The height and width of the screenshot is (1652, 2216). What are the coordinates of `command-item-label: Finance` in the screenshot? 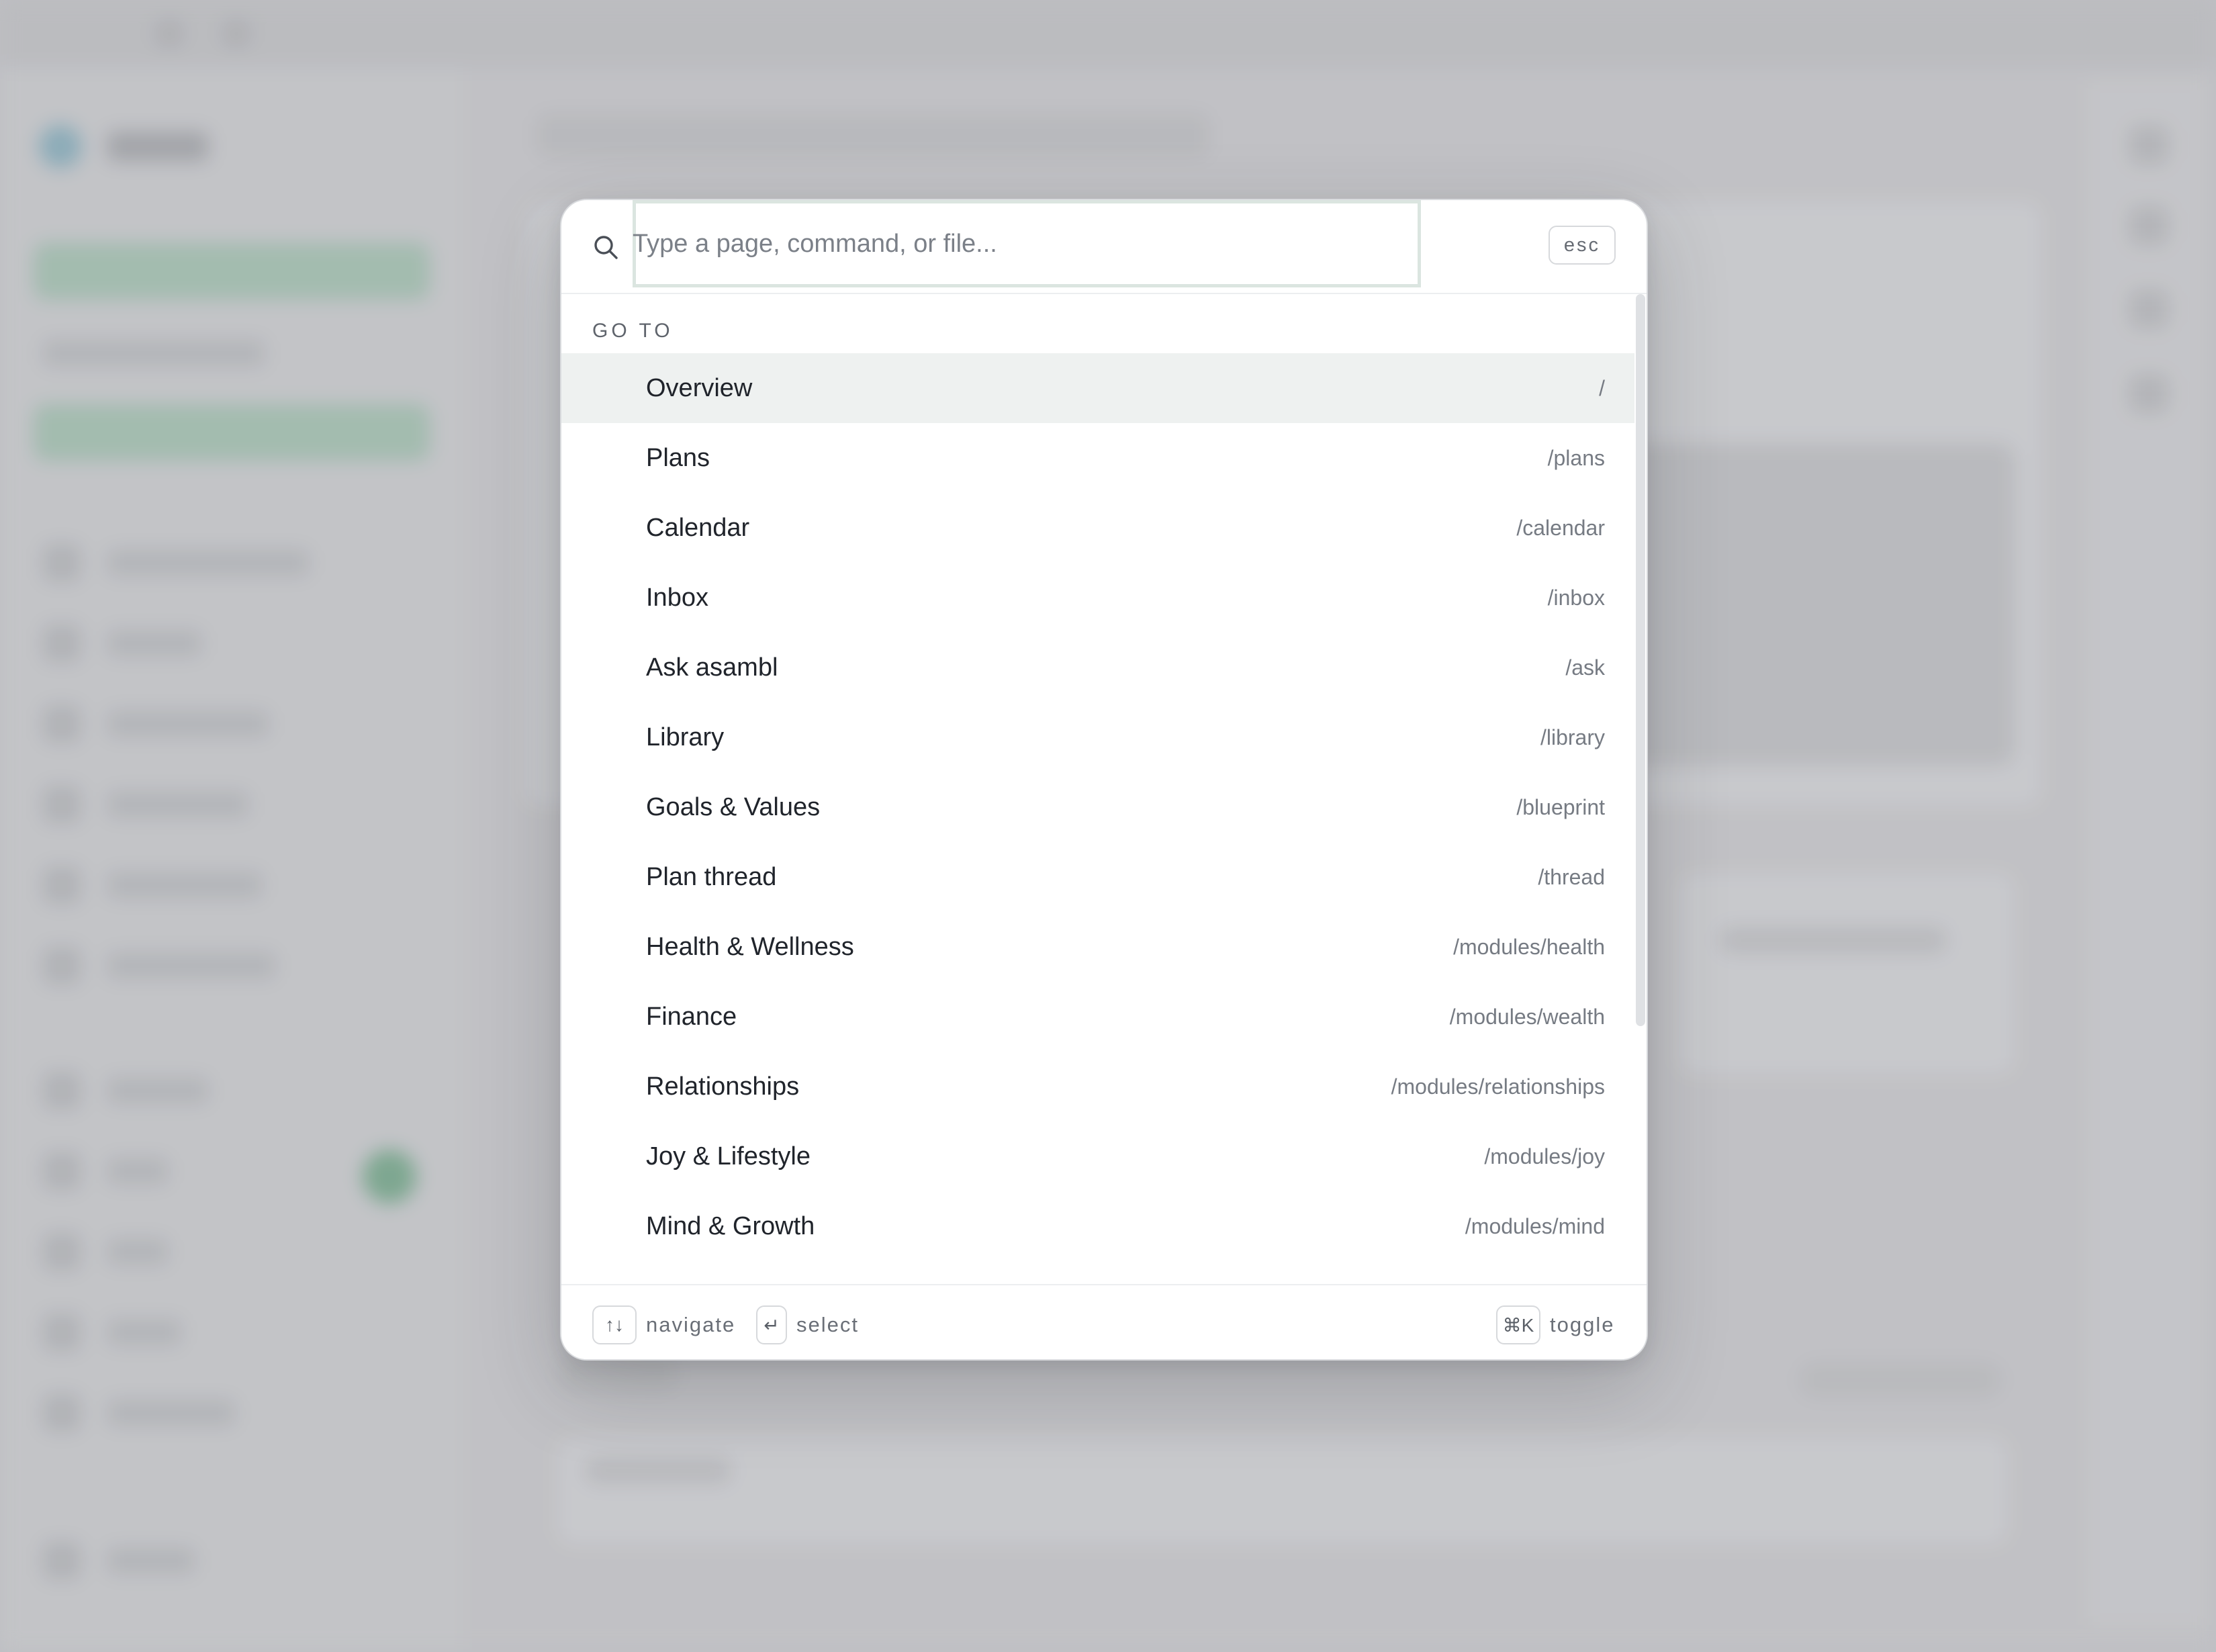 It's located at (692, 1017).